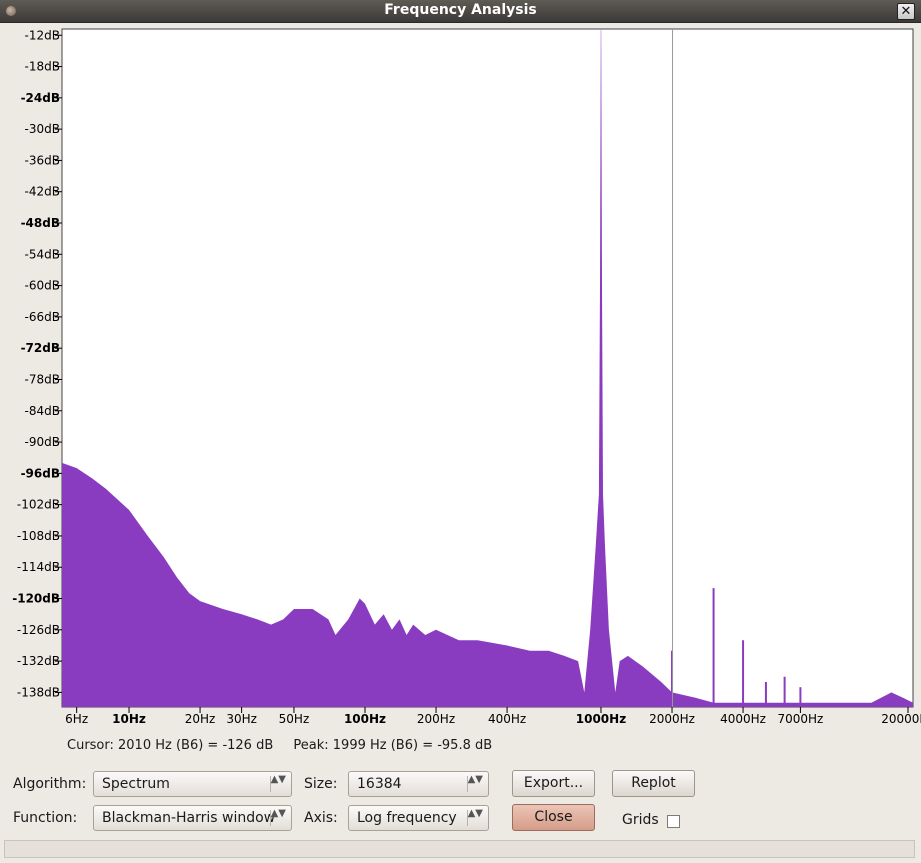 The image size is (921, 863). What do you see at coordinates (42, 411) in the screenshot?
I see `y-tick-label: -84dB` at bounding box center [42, 411].